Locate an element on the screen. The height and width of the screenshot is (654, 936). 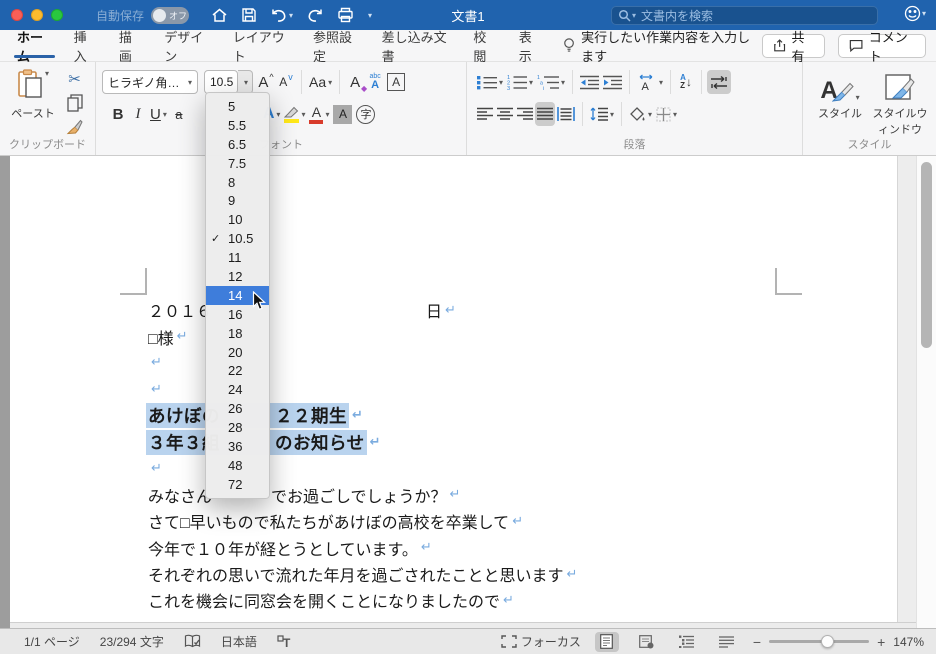
grow-font-button: A ^ is located at coordinates (266, 82).